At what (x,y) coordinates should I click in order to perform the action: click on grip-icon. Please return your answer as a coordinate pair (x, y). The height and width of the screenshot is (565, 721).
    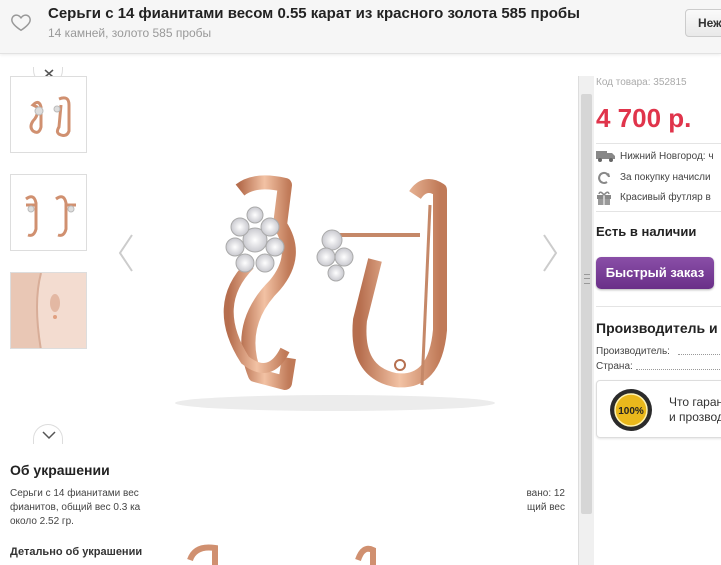
    Looking at the image, I should click on (587, 279).